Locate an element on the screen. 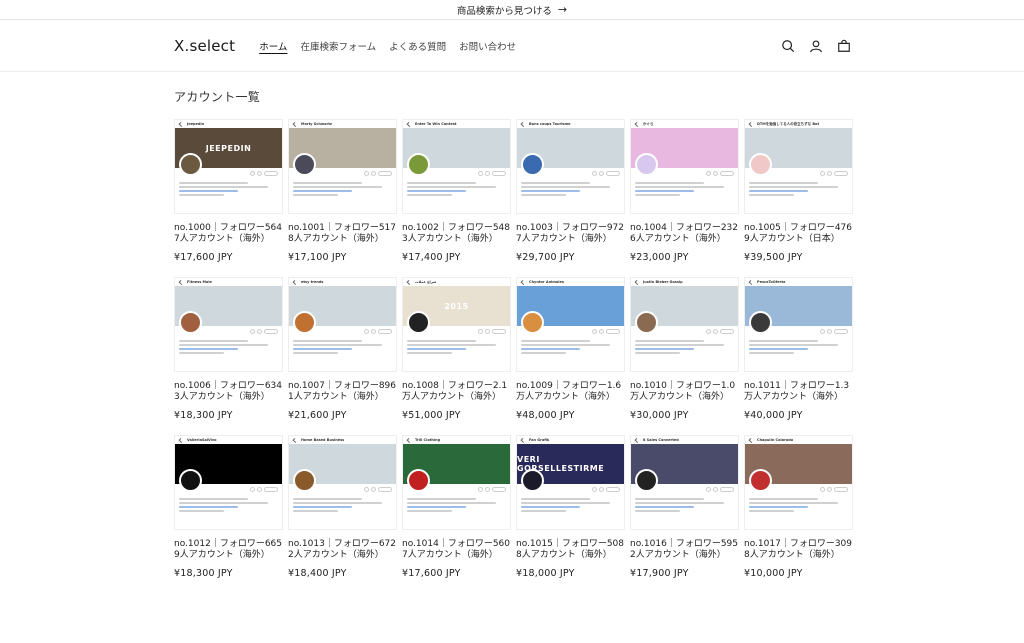 The width and height of the screenshot is (1024, 643). product-image: ValleriaSalVivo is located at coordinates (228, 482).